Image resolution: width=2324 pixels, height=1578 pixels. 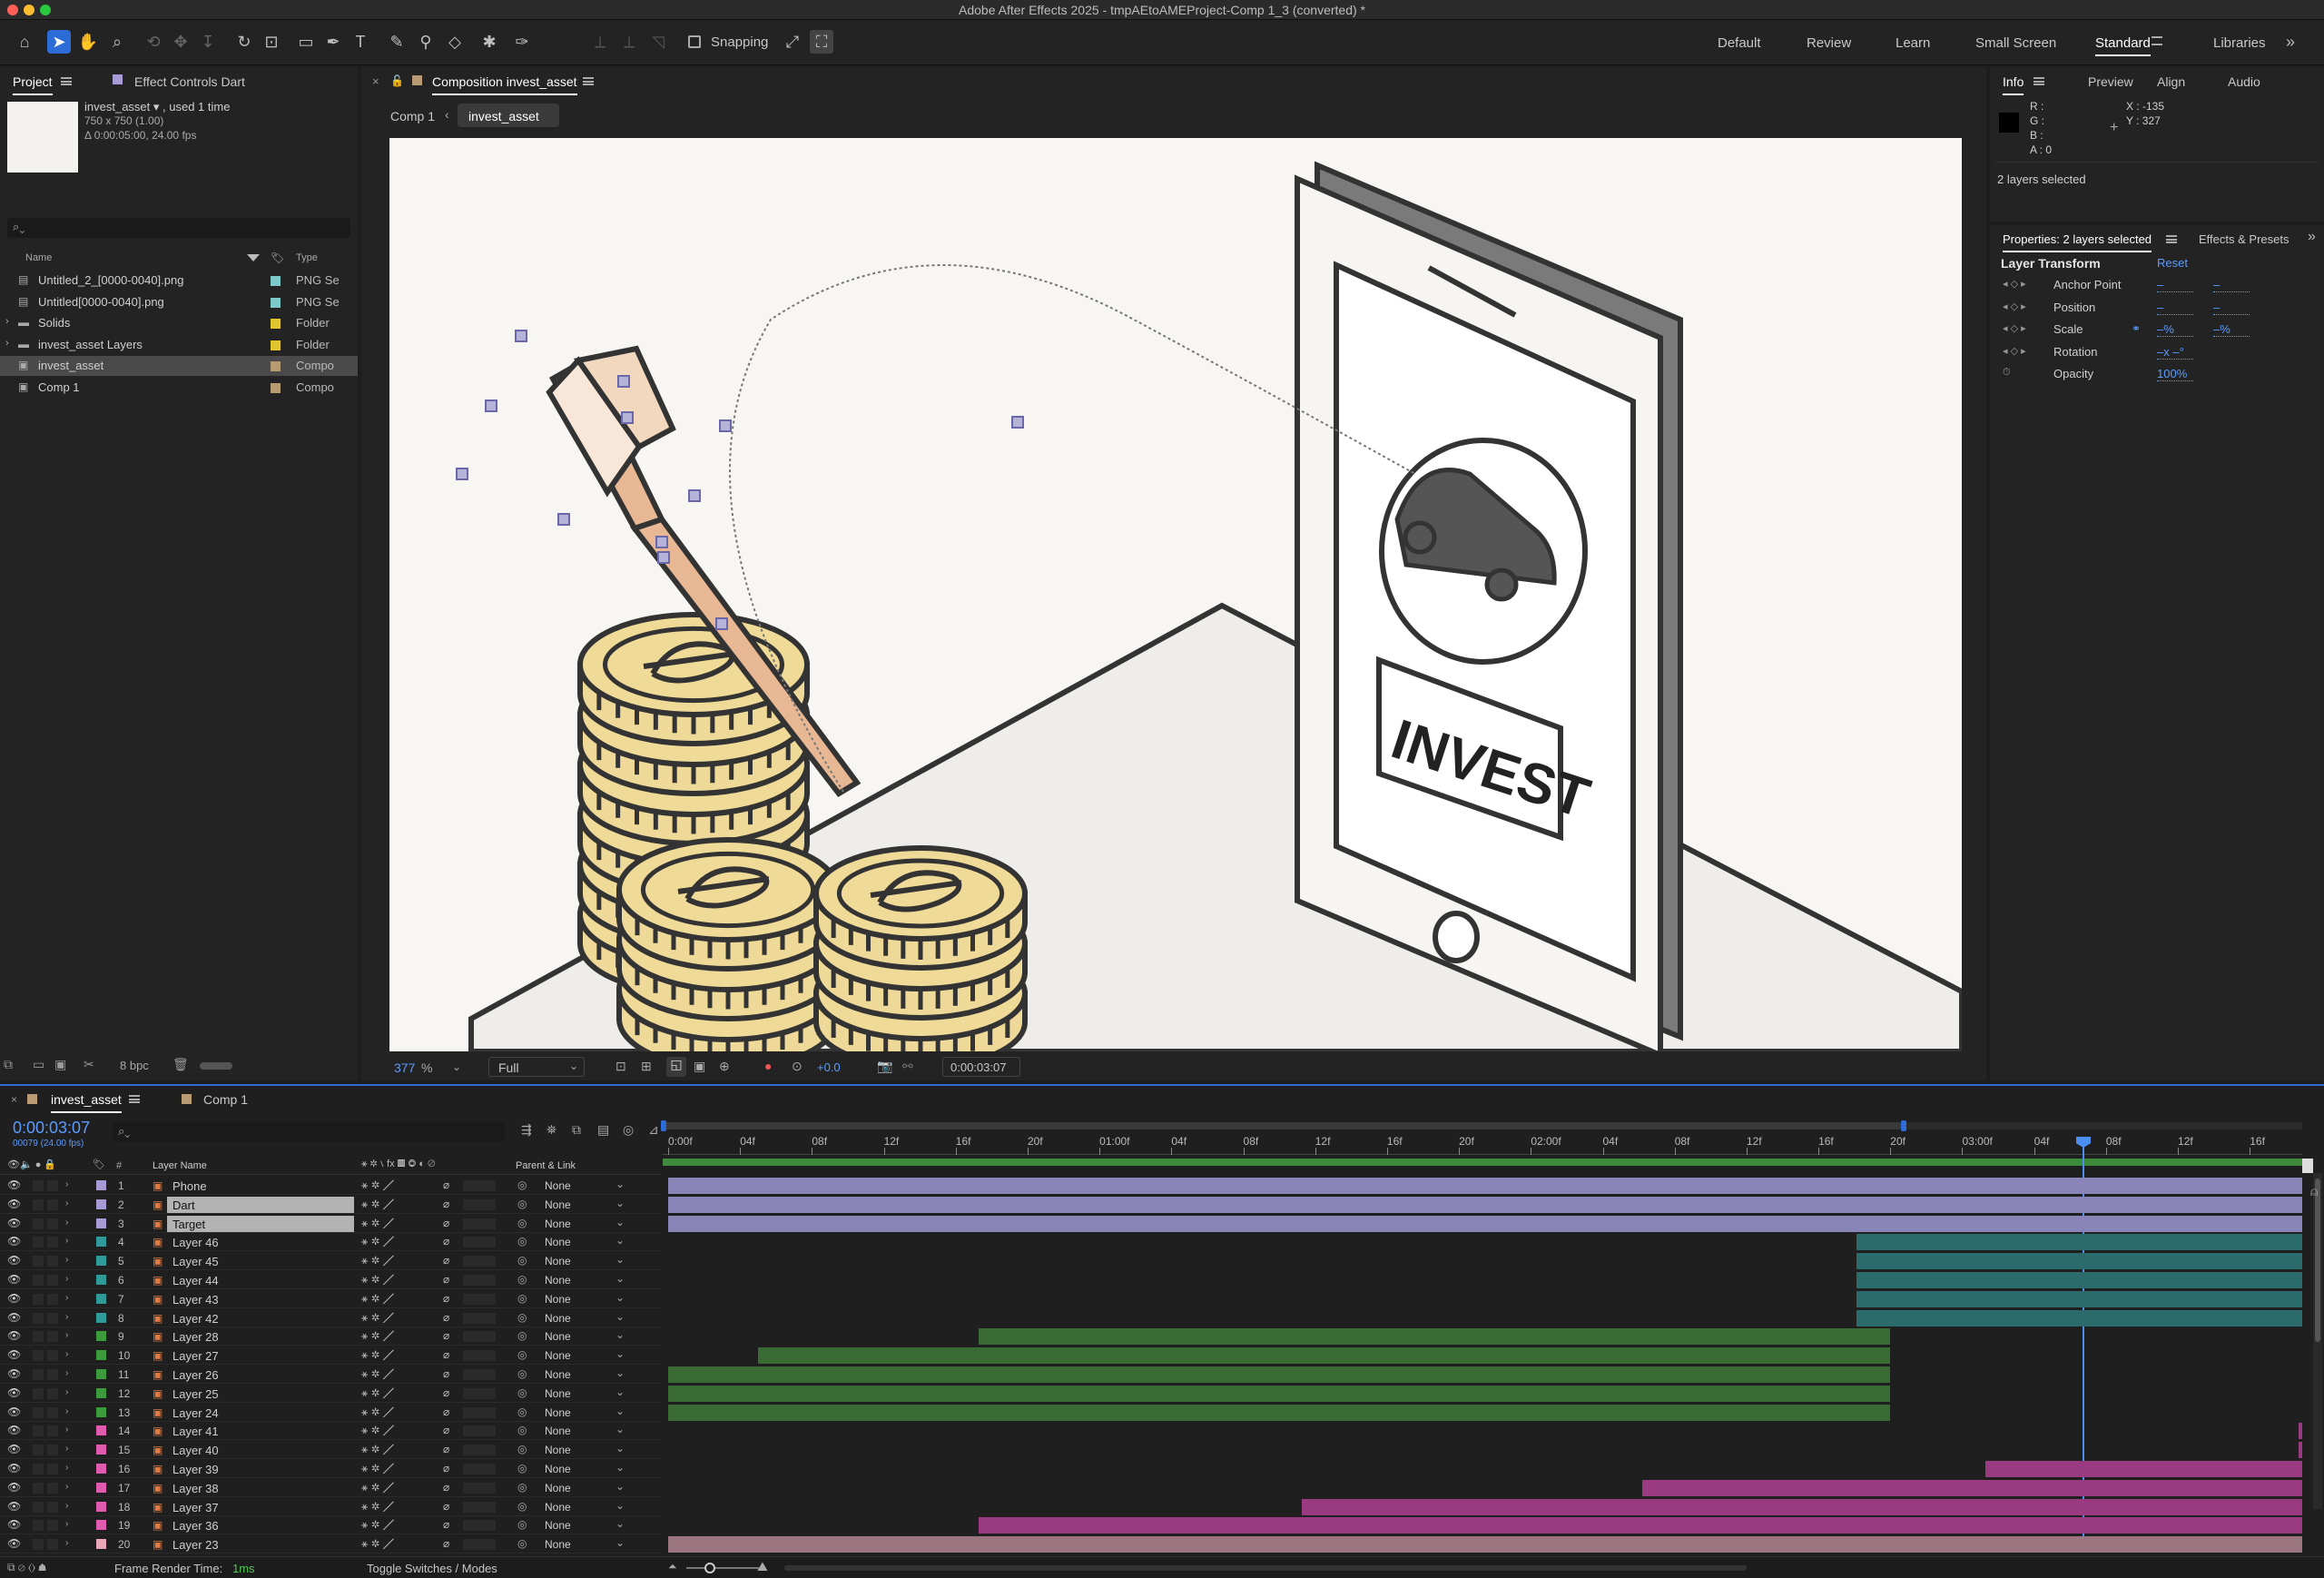 What do you see at coordinates (66, 81) in the screenshot?
I see `project-menu-icon` at bounding box center [66, 81].